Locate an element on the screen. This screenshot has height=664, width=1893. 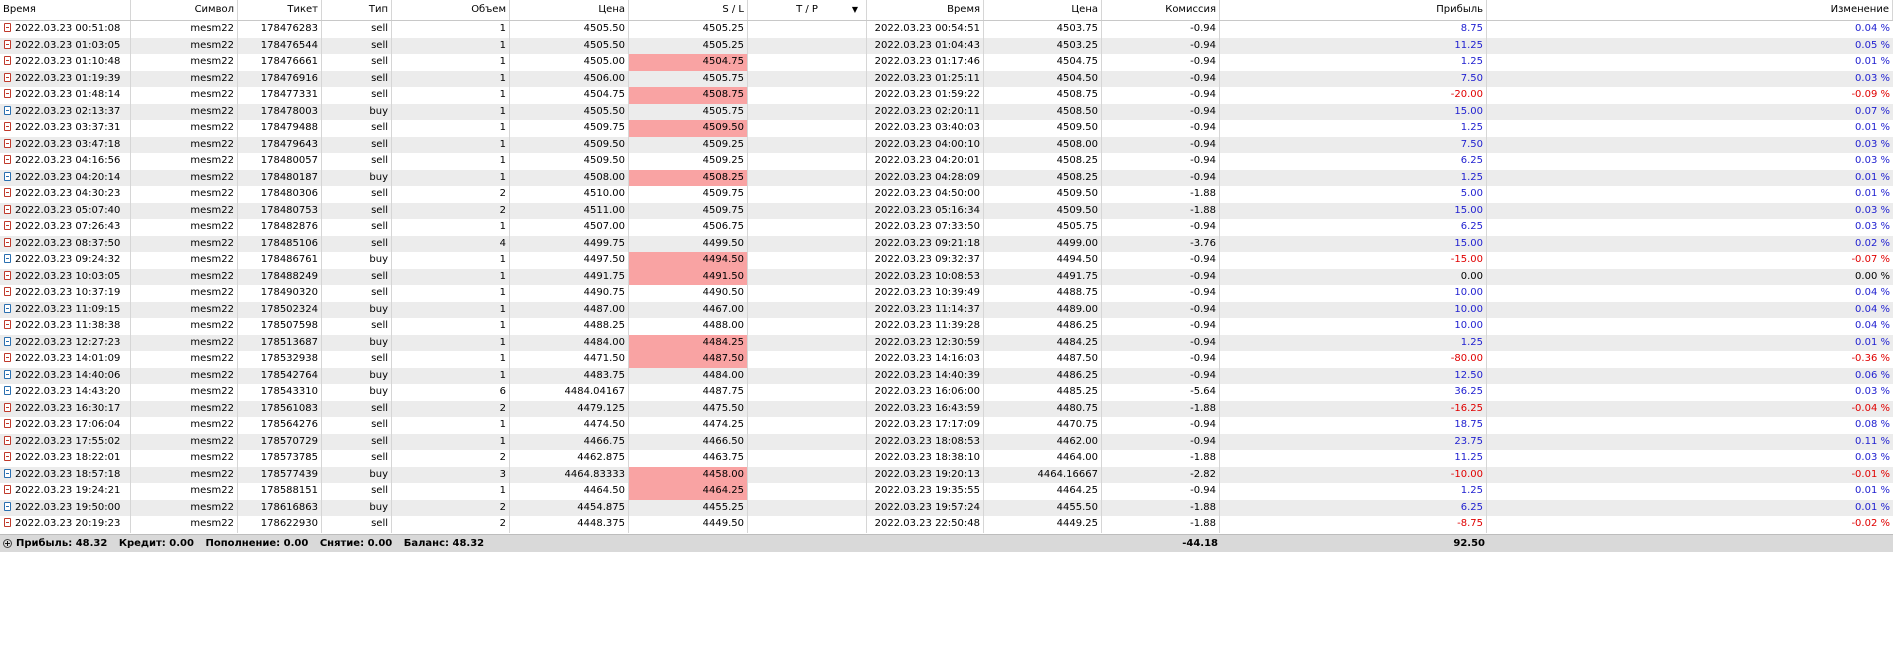
close-time-cell: 2022.03.23 12:30:59 is located at coordinates (925, 342).